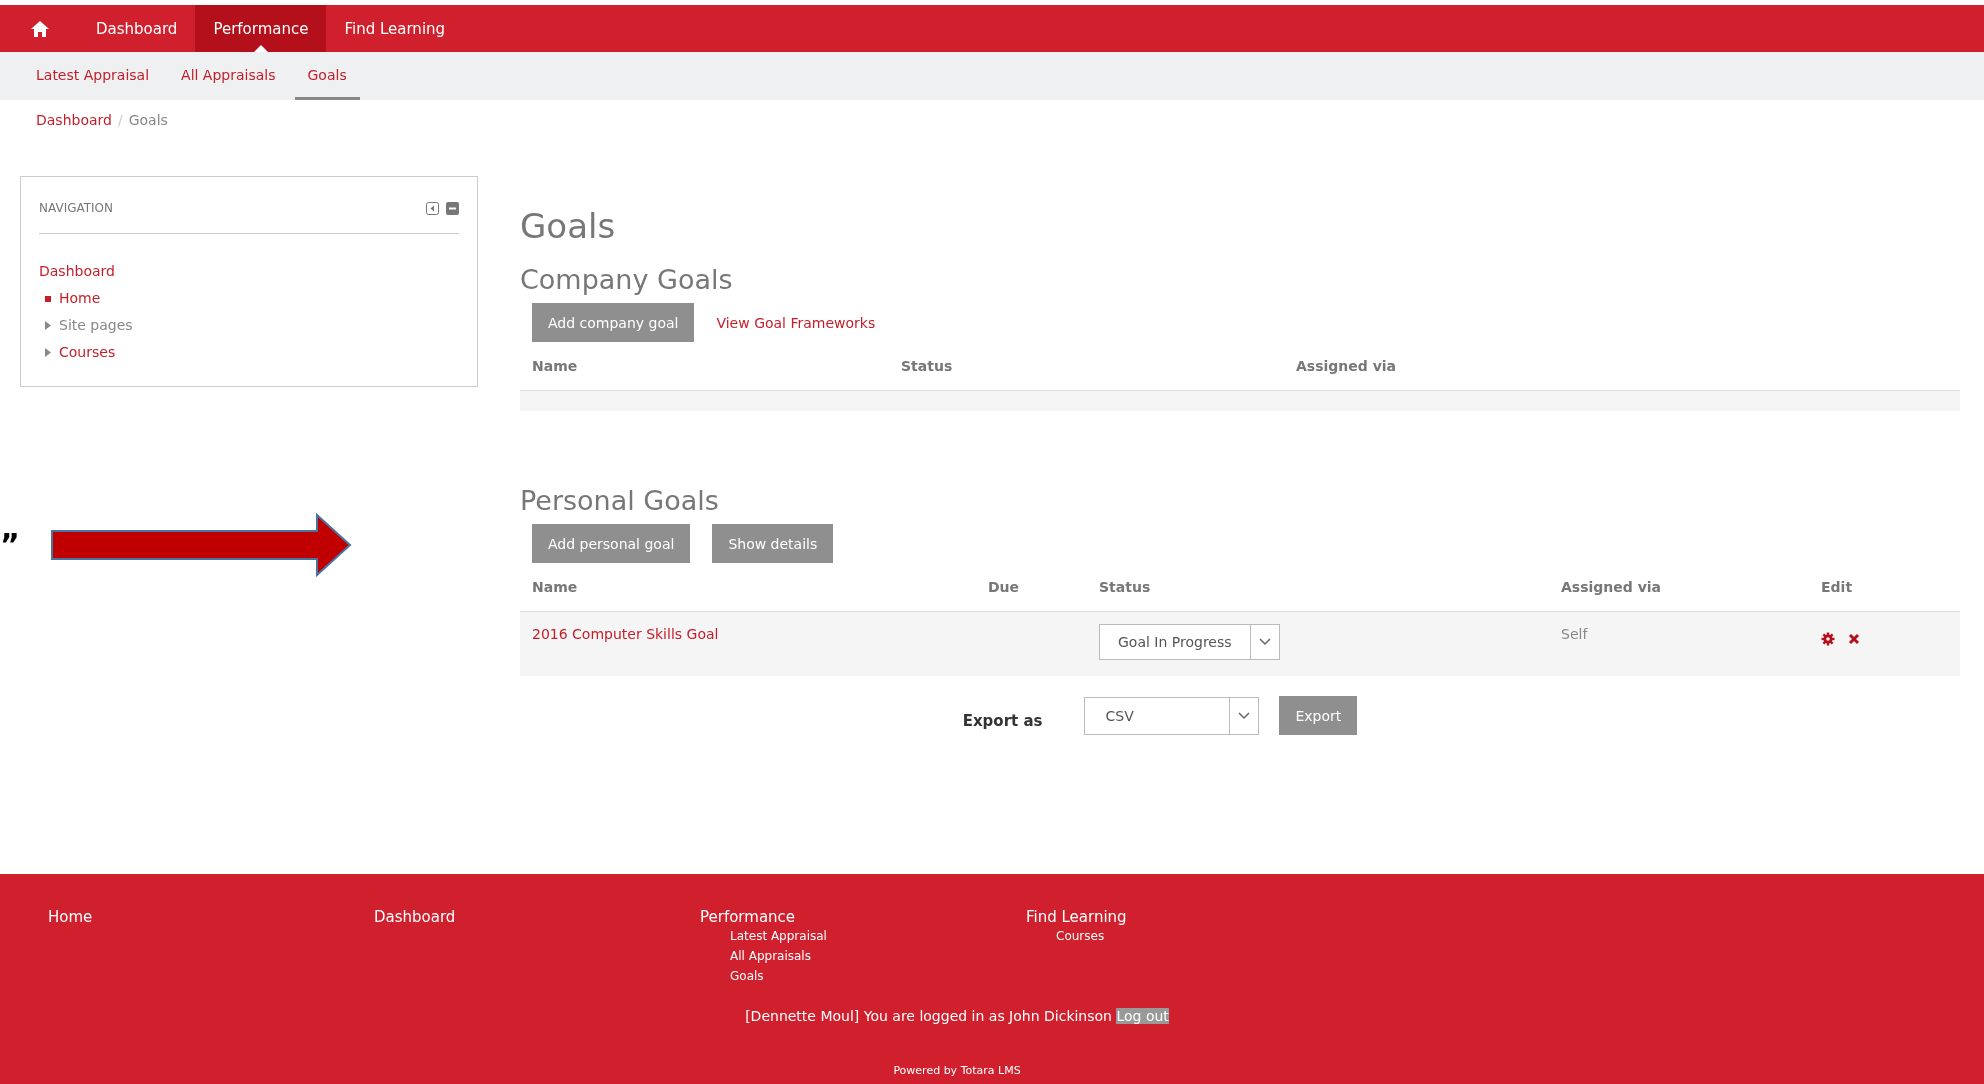 This screenshot has height=1084, width=1984. What do you see at coordinates (863, 976) in the screenshot?
I see `footer-sublink: Goals` at bounding box center [863, 976].